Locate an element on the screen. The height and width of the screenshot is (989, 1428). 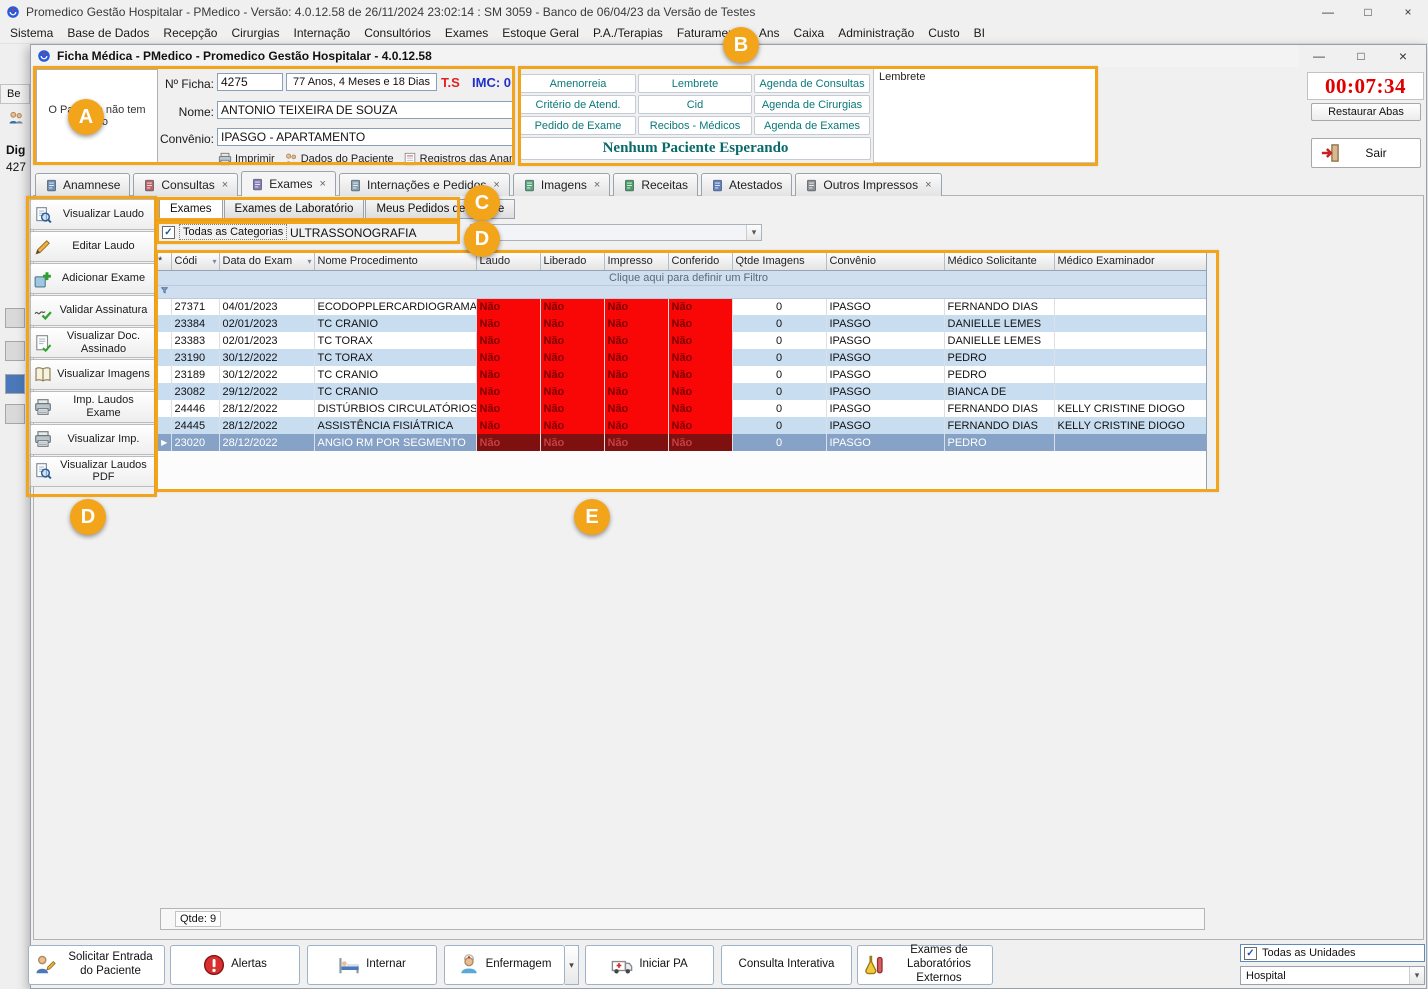
quick-button-recibos-medicos: Recibos - Médicos is located at coordinates (695, 125).